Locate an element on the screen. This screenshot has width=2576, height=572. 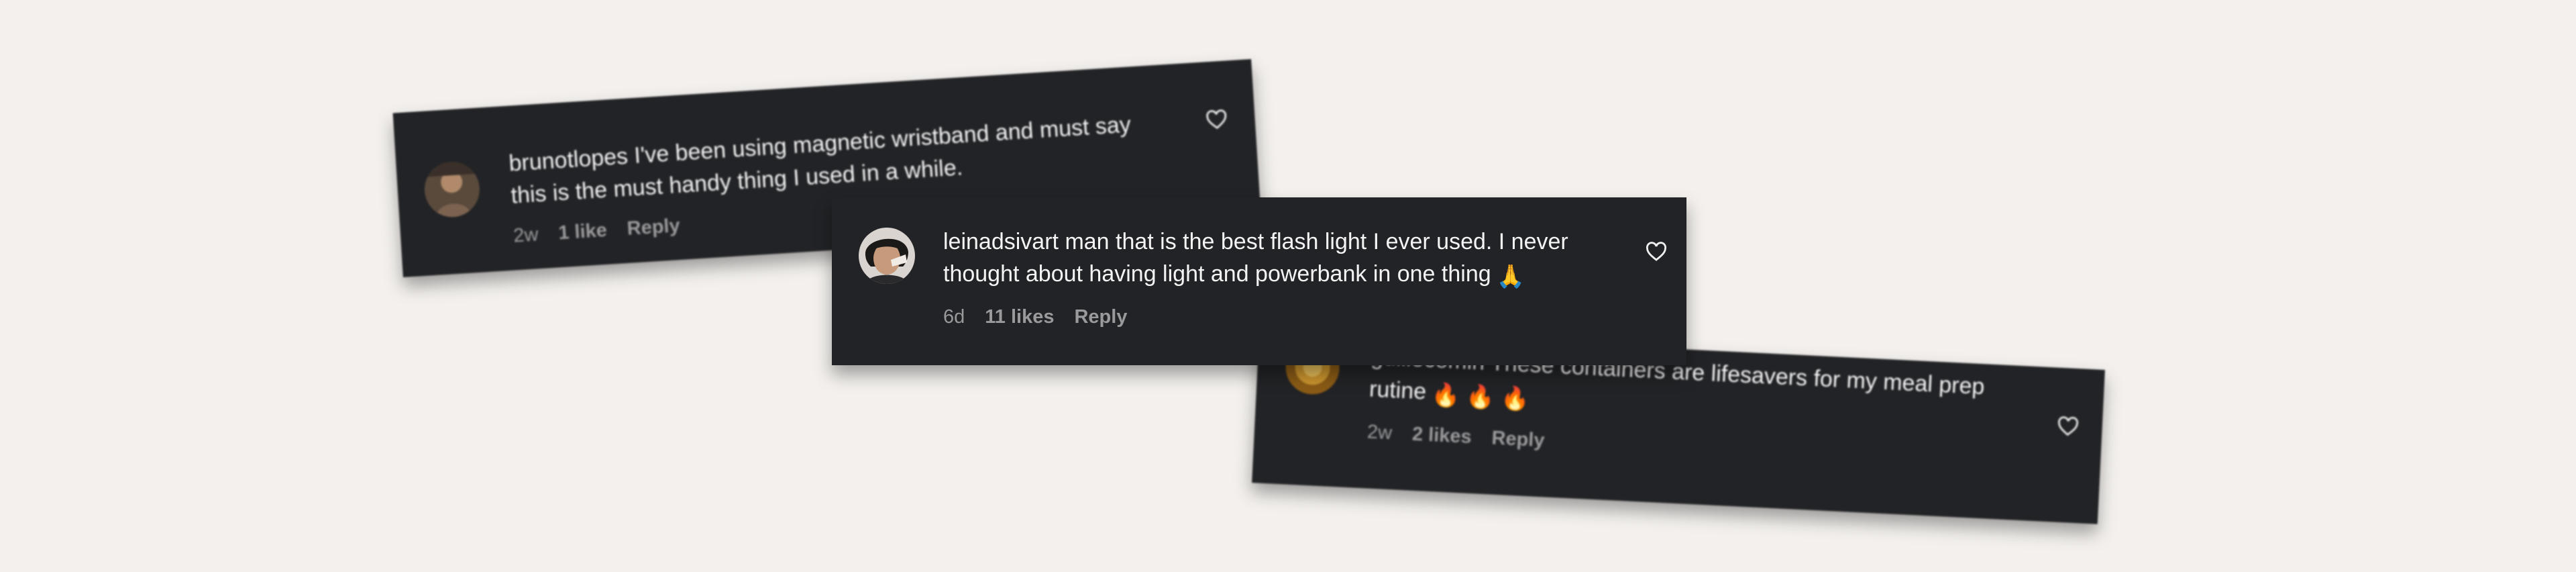
likes-count: 2 likes is located at coordinates (1441, 436).